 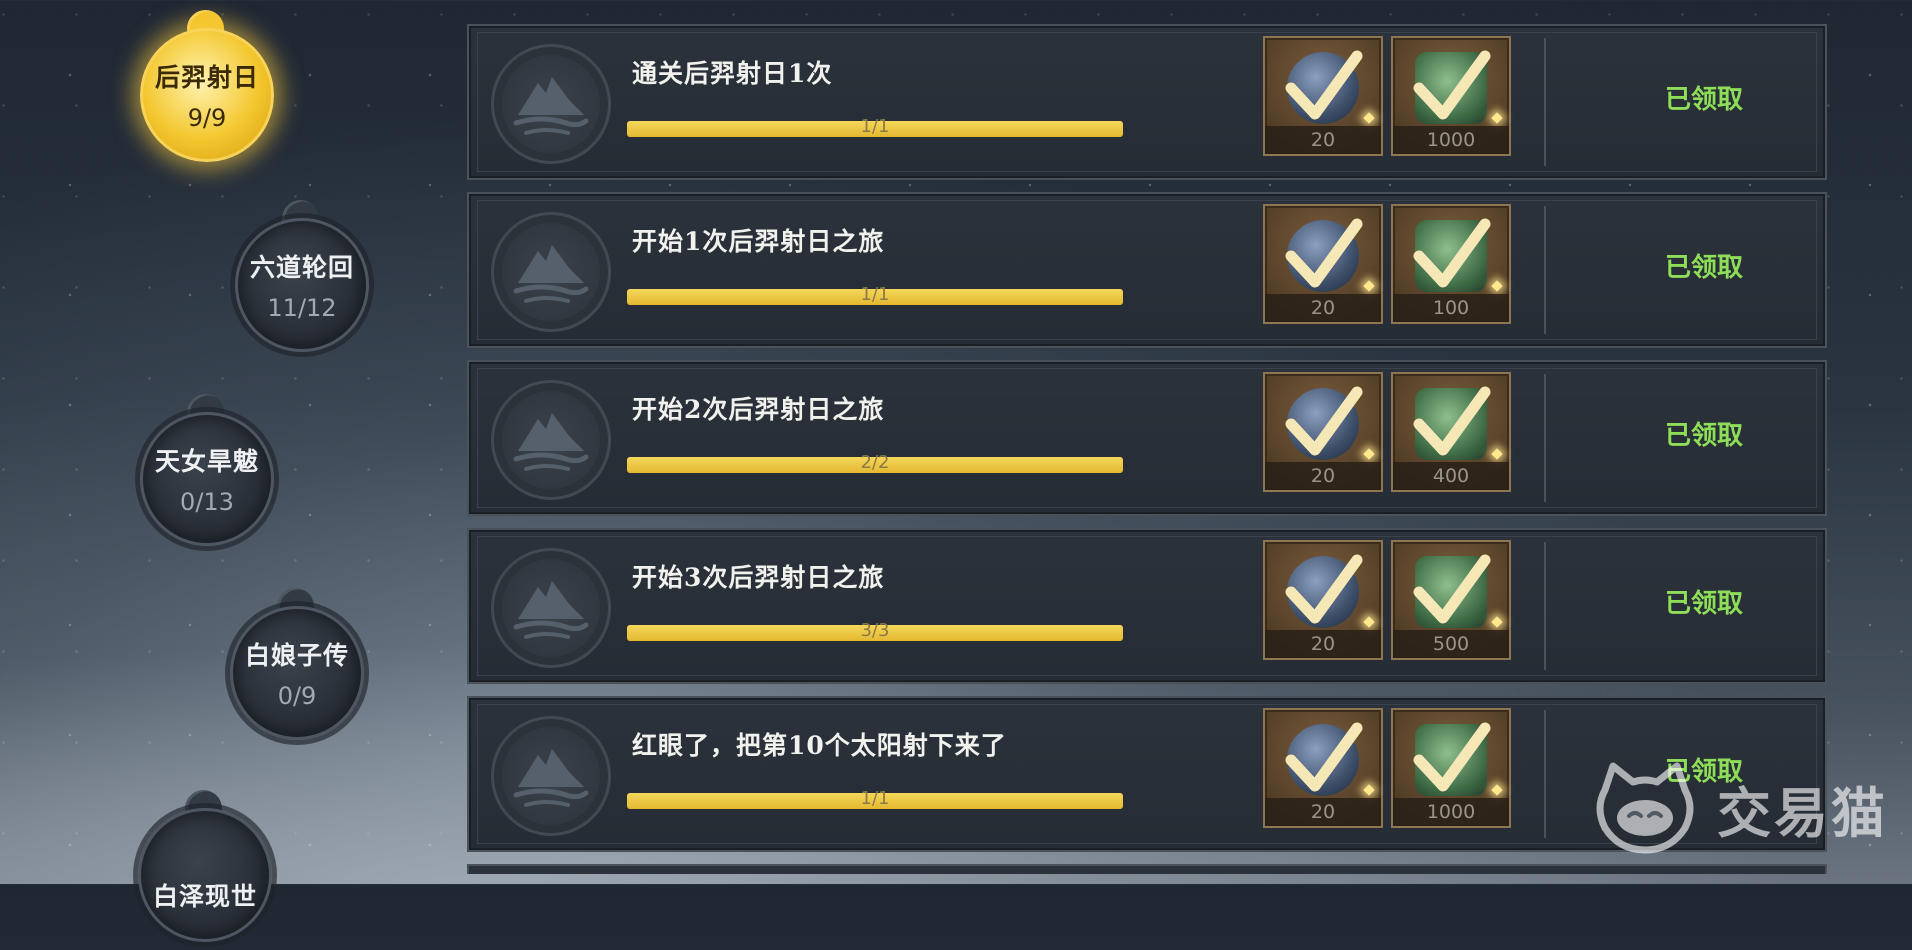 I want to click on task-row: 通关后羿射日1次 1/1 20 1000 已领取, so click(x=1147, y=102).